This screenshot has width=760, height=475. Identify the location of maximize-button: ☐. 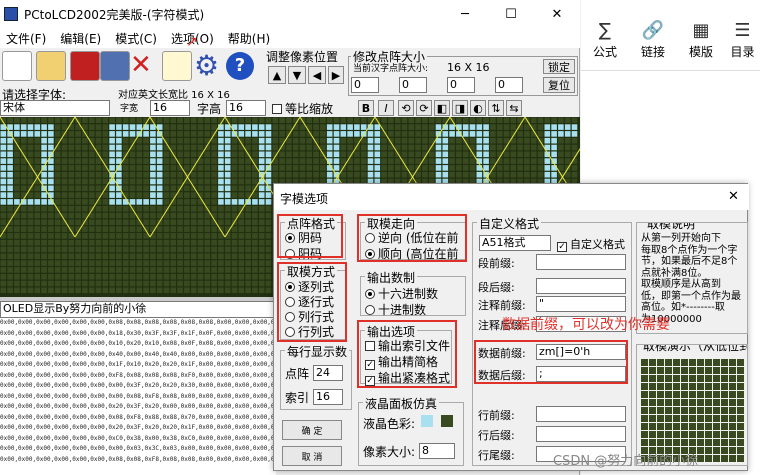
(511, 14).